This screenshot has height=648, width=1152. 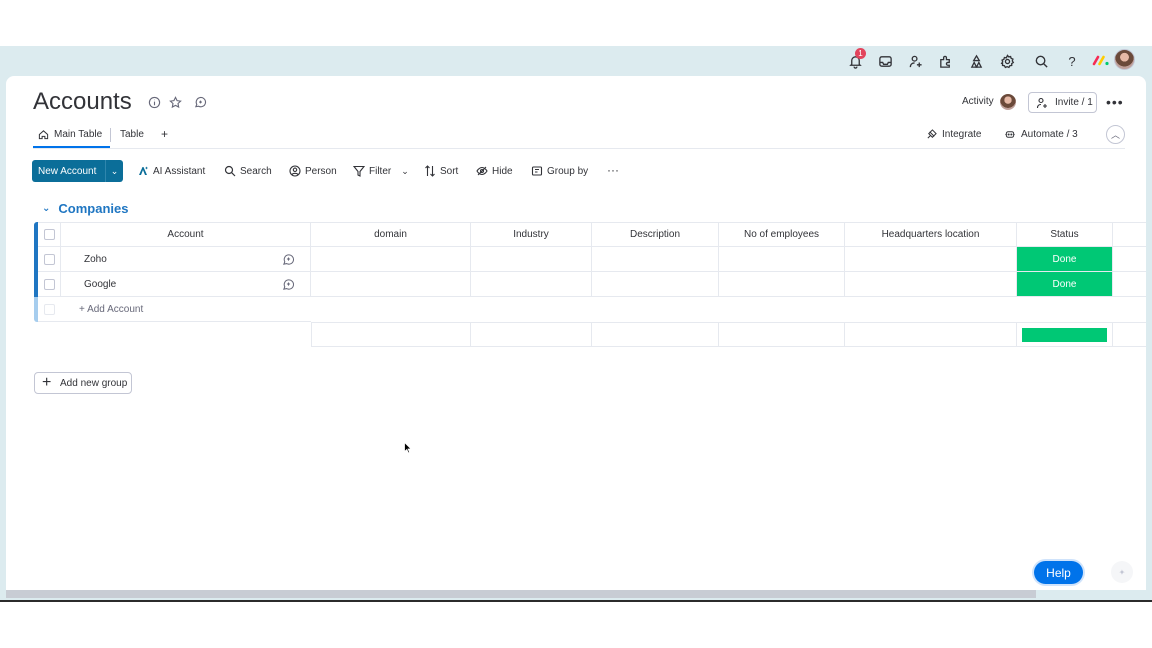 I want to click on account-name-cell: Google, so click(x=163, y=284).